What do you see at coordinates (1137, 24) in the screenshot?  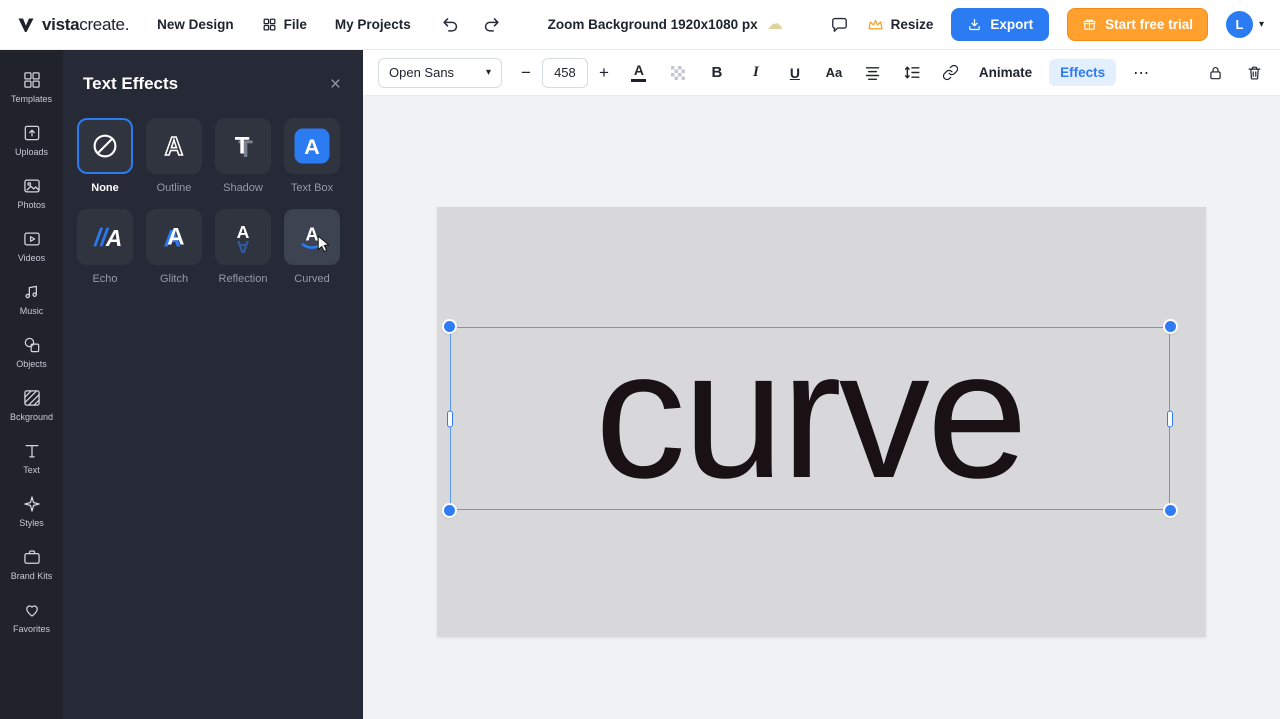 I see `start-free-trial-button: Start free trial` at bounding box center [1137, 24].